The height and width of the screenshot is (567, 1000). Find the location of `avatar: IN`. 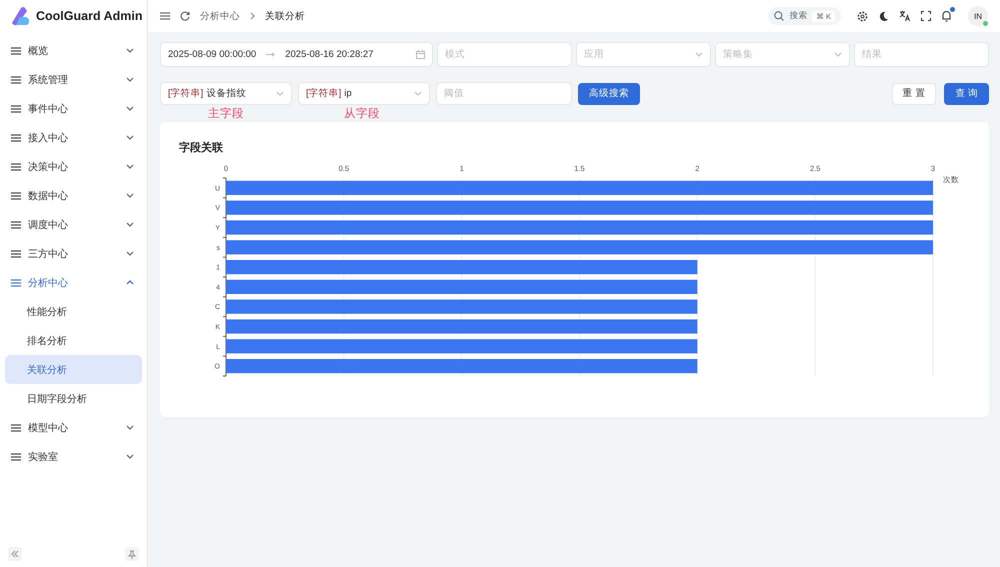

avatar: IN is located at coordinates (978, 16).